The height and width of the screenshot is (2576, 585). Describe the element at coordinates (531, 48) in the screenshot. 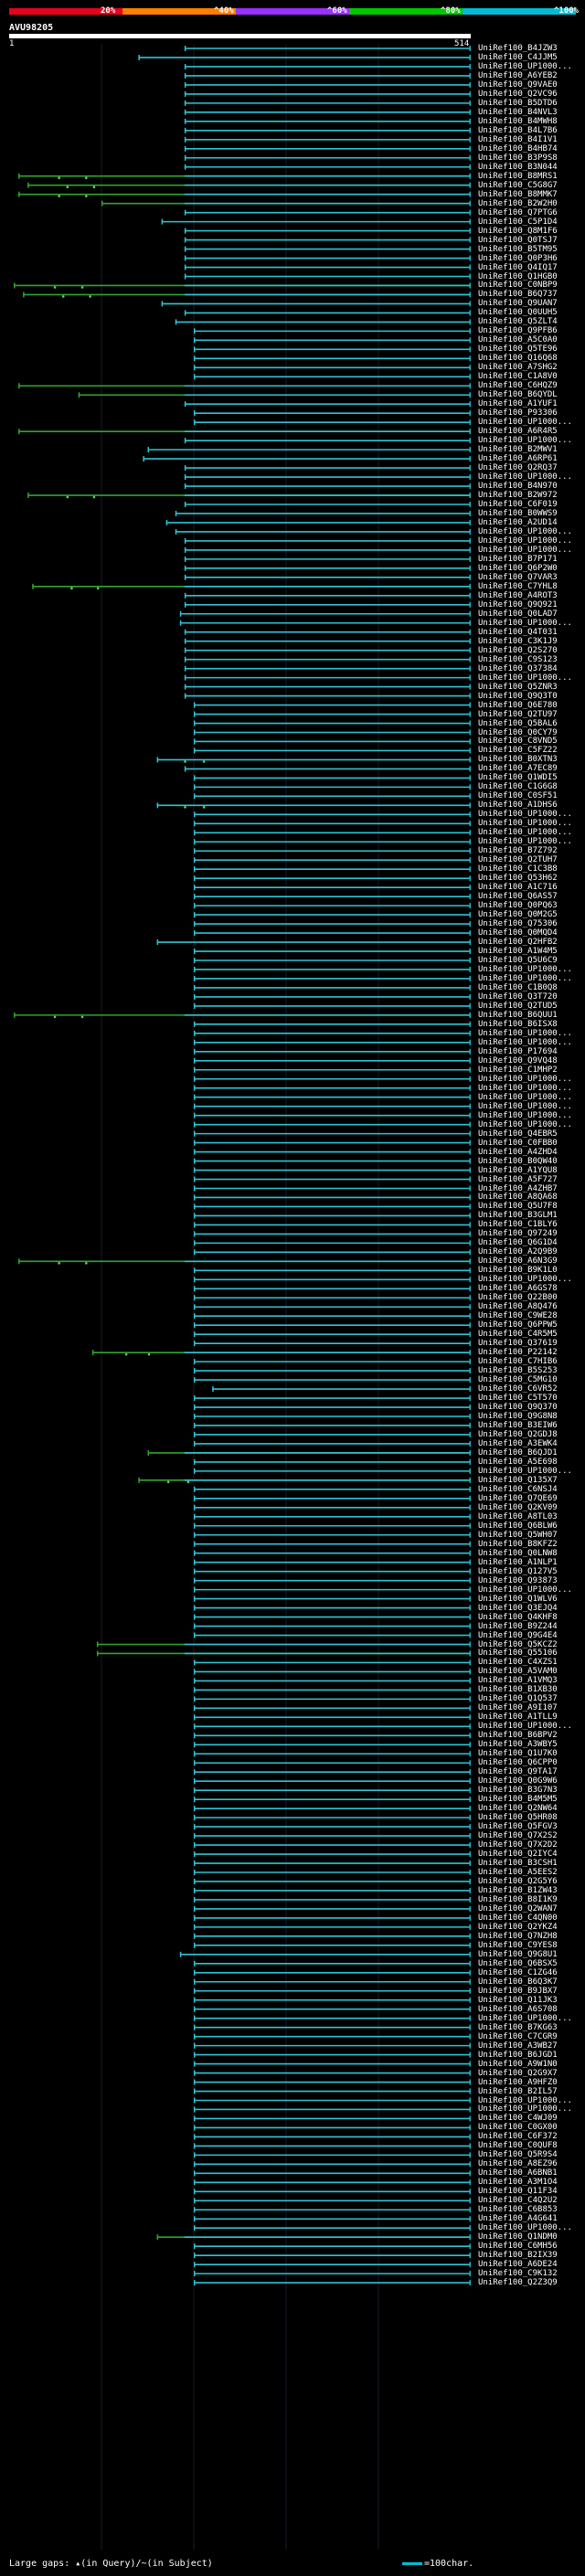

I see `hit-label: UniRef100_B4JZW3` at that location.